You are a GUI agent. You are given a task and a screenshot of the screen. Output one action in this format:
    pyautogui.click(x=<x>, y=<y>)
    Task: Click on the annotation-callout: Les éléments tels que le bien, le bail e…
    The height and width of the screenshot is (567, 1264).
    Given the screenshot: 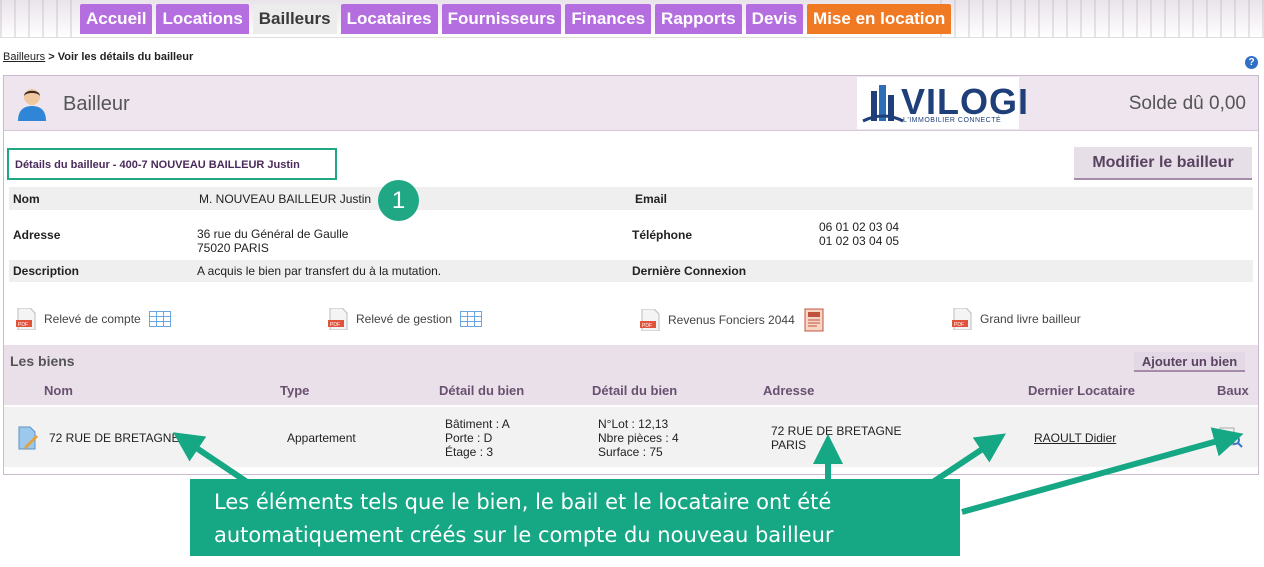 What is the action you would take?
    pyautogui.click(x=575, y=517)
    